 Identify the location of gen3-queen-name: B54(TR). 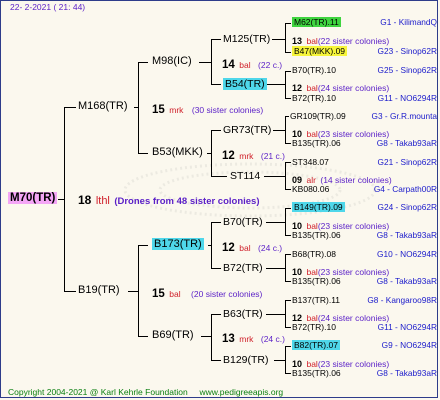
(245, 84).